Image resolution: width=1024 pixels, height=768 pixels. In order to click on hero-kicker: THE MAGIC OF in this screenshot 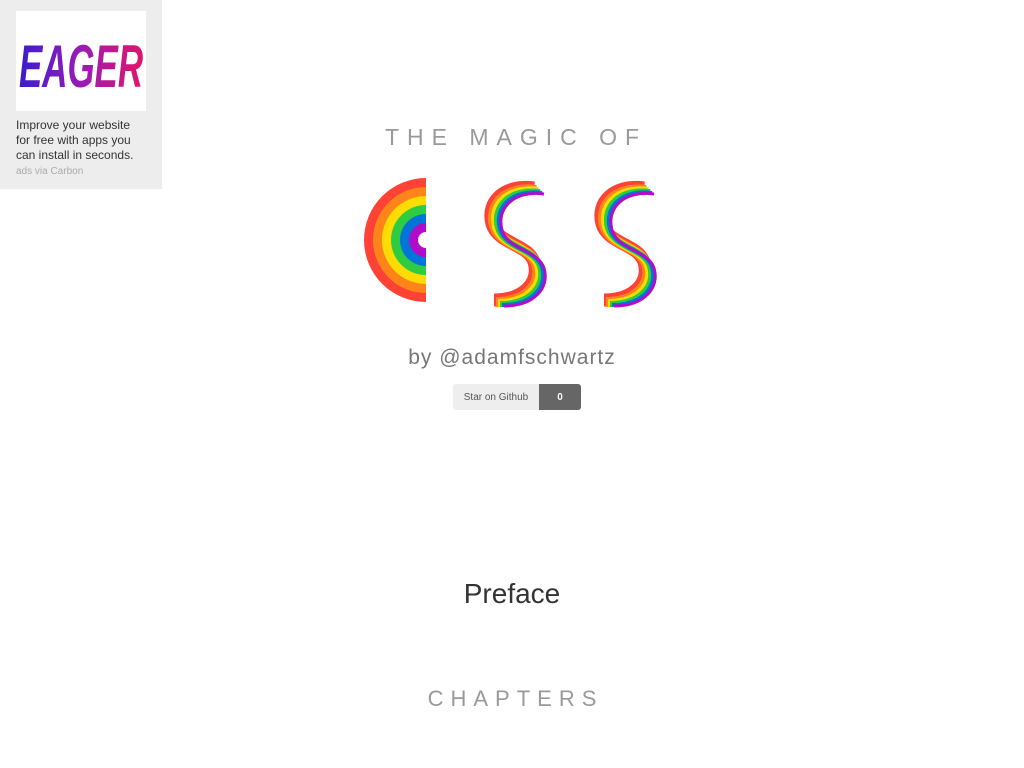, I will do `click(516, 137)`.